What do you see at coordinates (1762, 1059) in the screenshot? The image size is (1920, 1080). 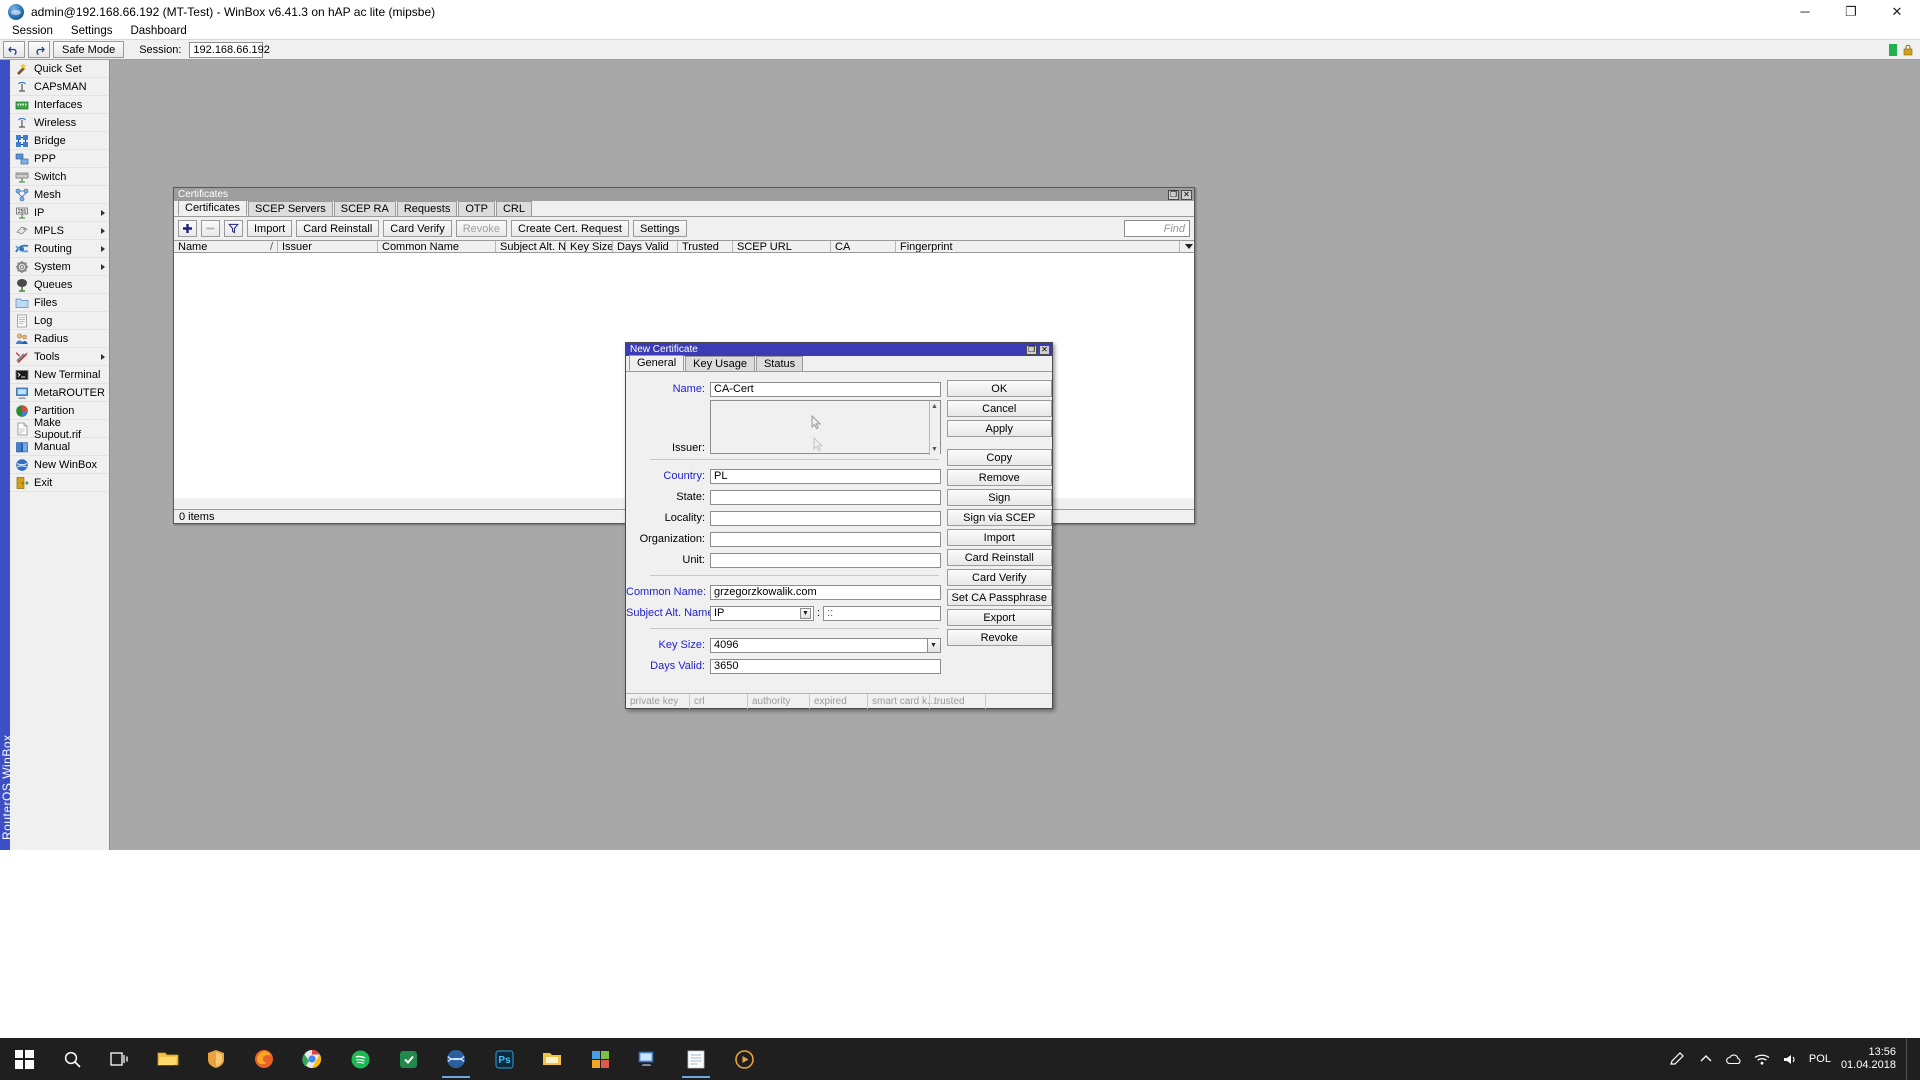 I see `network-icon` at bounding box center [1762, 1059].